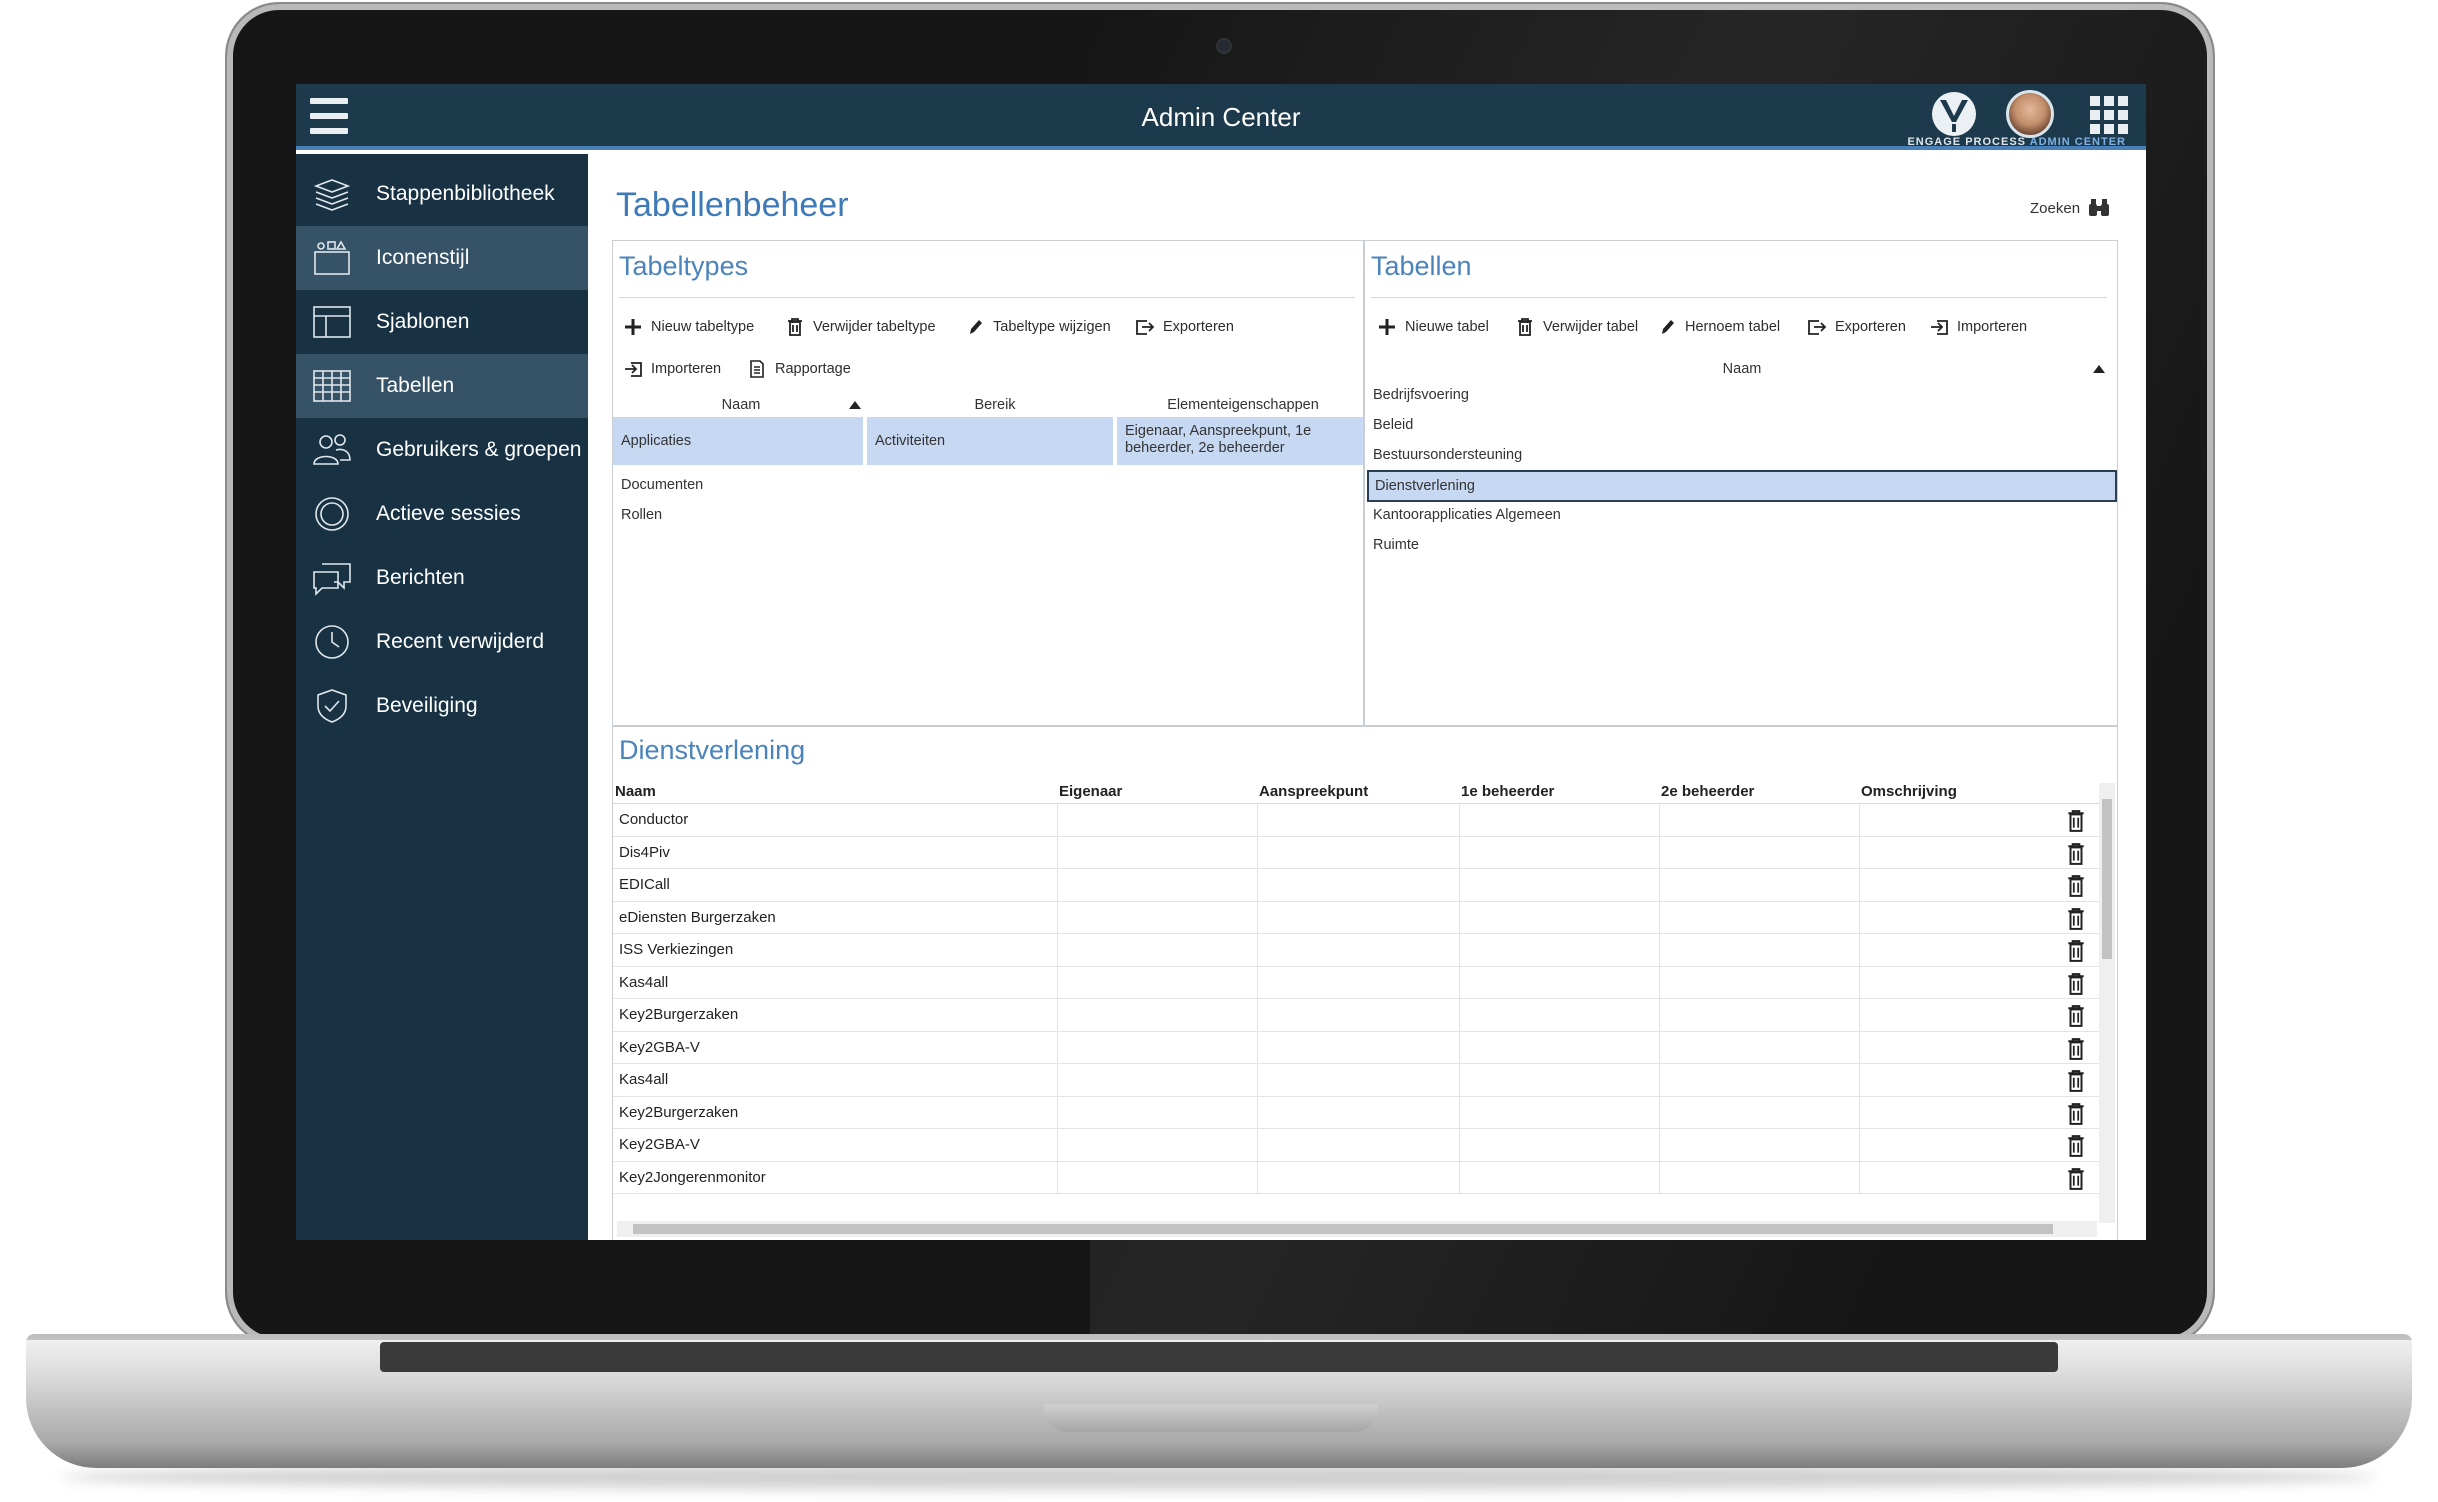 This screenshot has width=2438, height=1502. What do you see at coordinates (835, 950) in the screenshot?
I see `row-name-cell: ISS Verkiezingen` at bounding box center [835, 950].